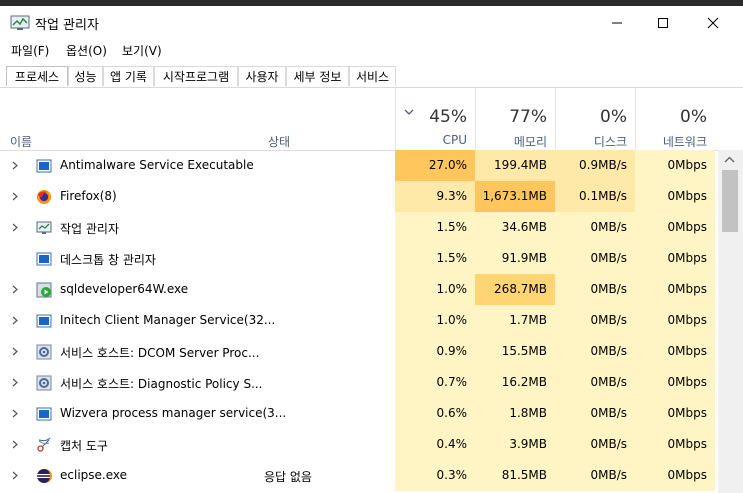 Image resolution: width=743 pixels, height=493 pixels. Describe the element at coordinates (371, 119) in the screenshot. I see `column-header: 이름 상태 45% CPU 77% 메모리 0% 디스크 0% 네트워크` at that location.